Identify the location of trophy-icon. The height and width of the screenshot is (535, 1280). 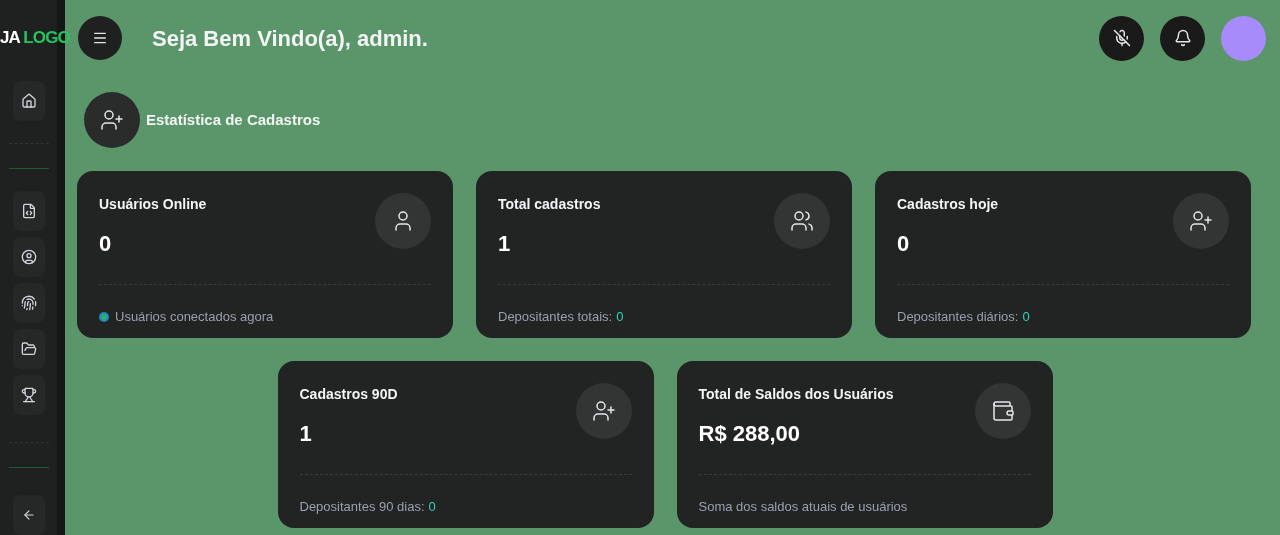
(28, 395).